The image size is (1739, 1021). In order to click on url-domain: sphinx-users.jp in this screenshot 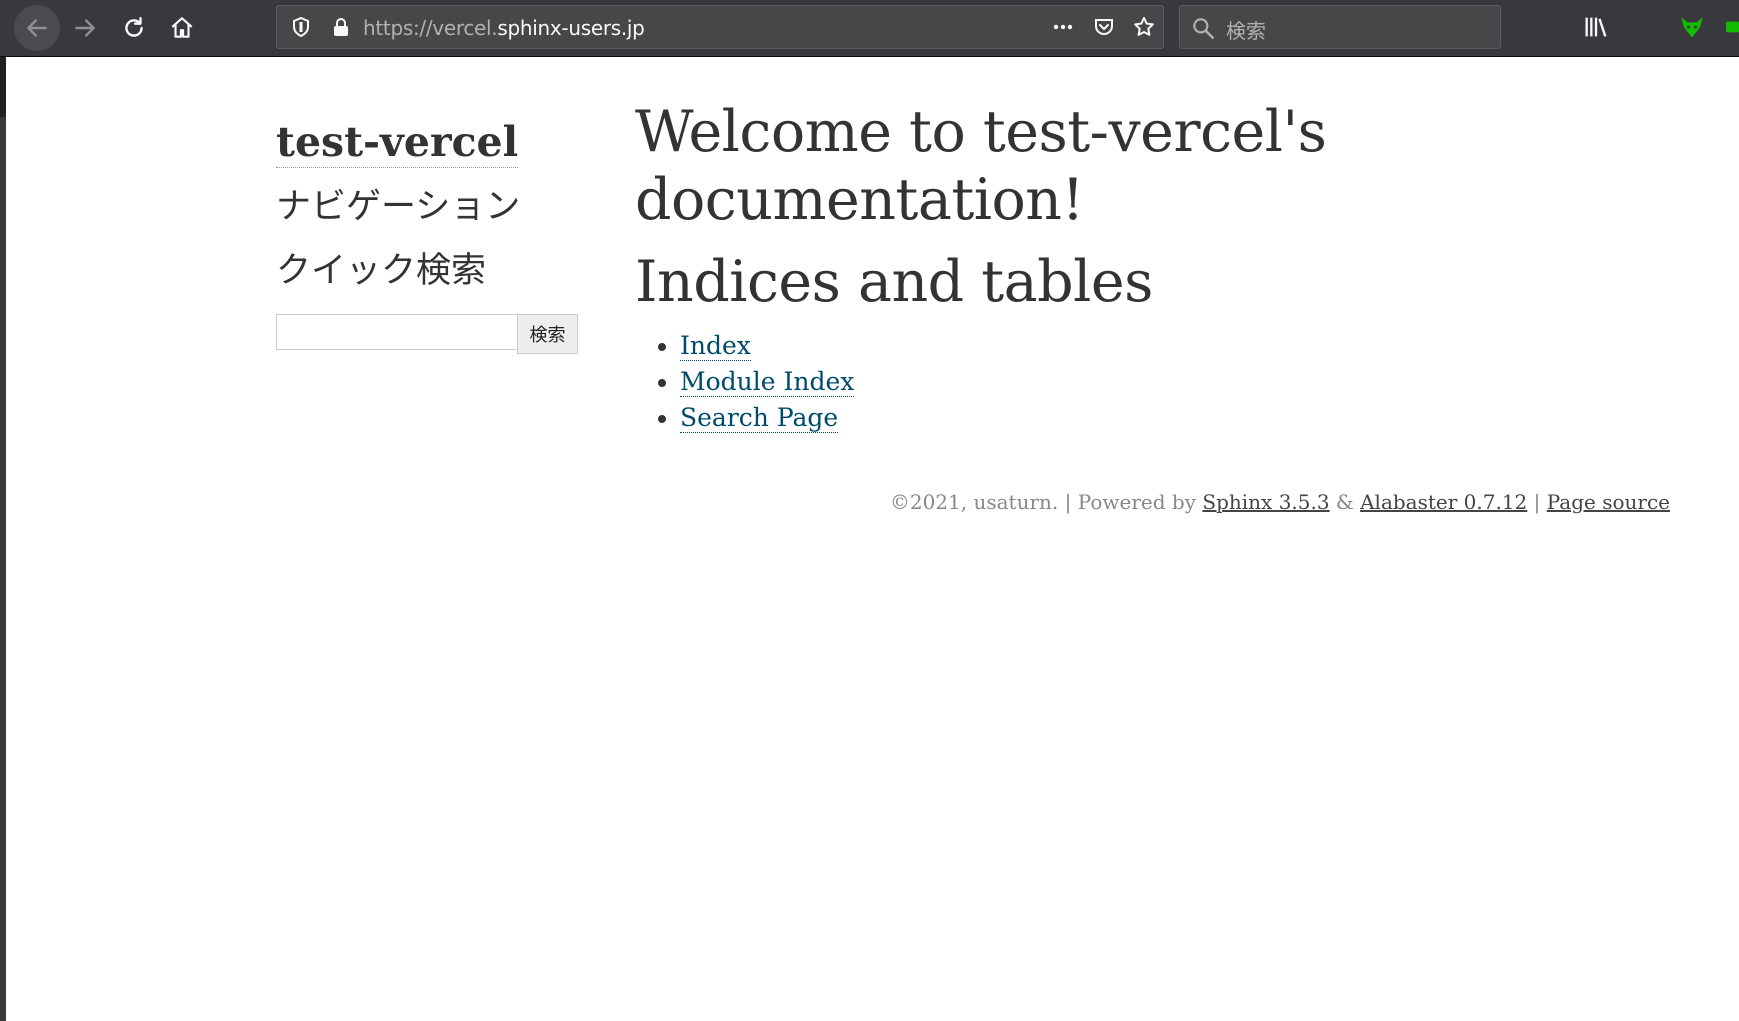, I will do `click(571, 28)`.